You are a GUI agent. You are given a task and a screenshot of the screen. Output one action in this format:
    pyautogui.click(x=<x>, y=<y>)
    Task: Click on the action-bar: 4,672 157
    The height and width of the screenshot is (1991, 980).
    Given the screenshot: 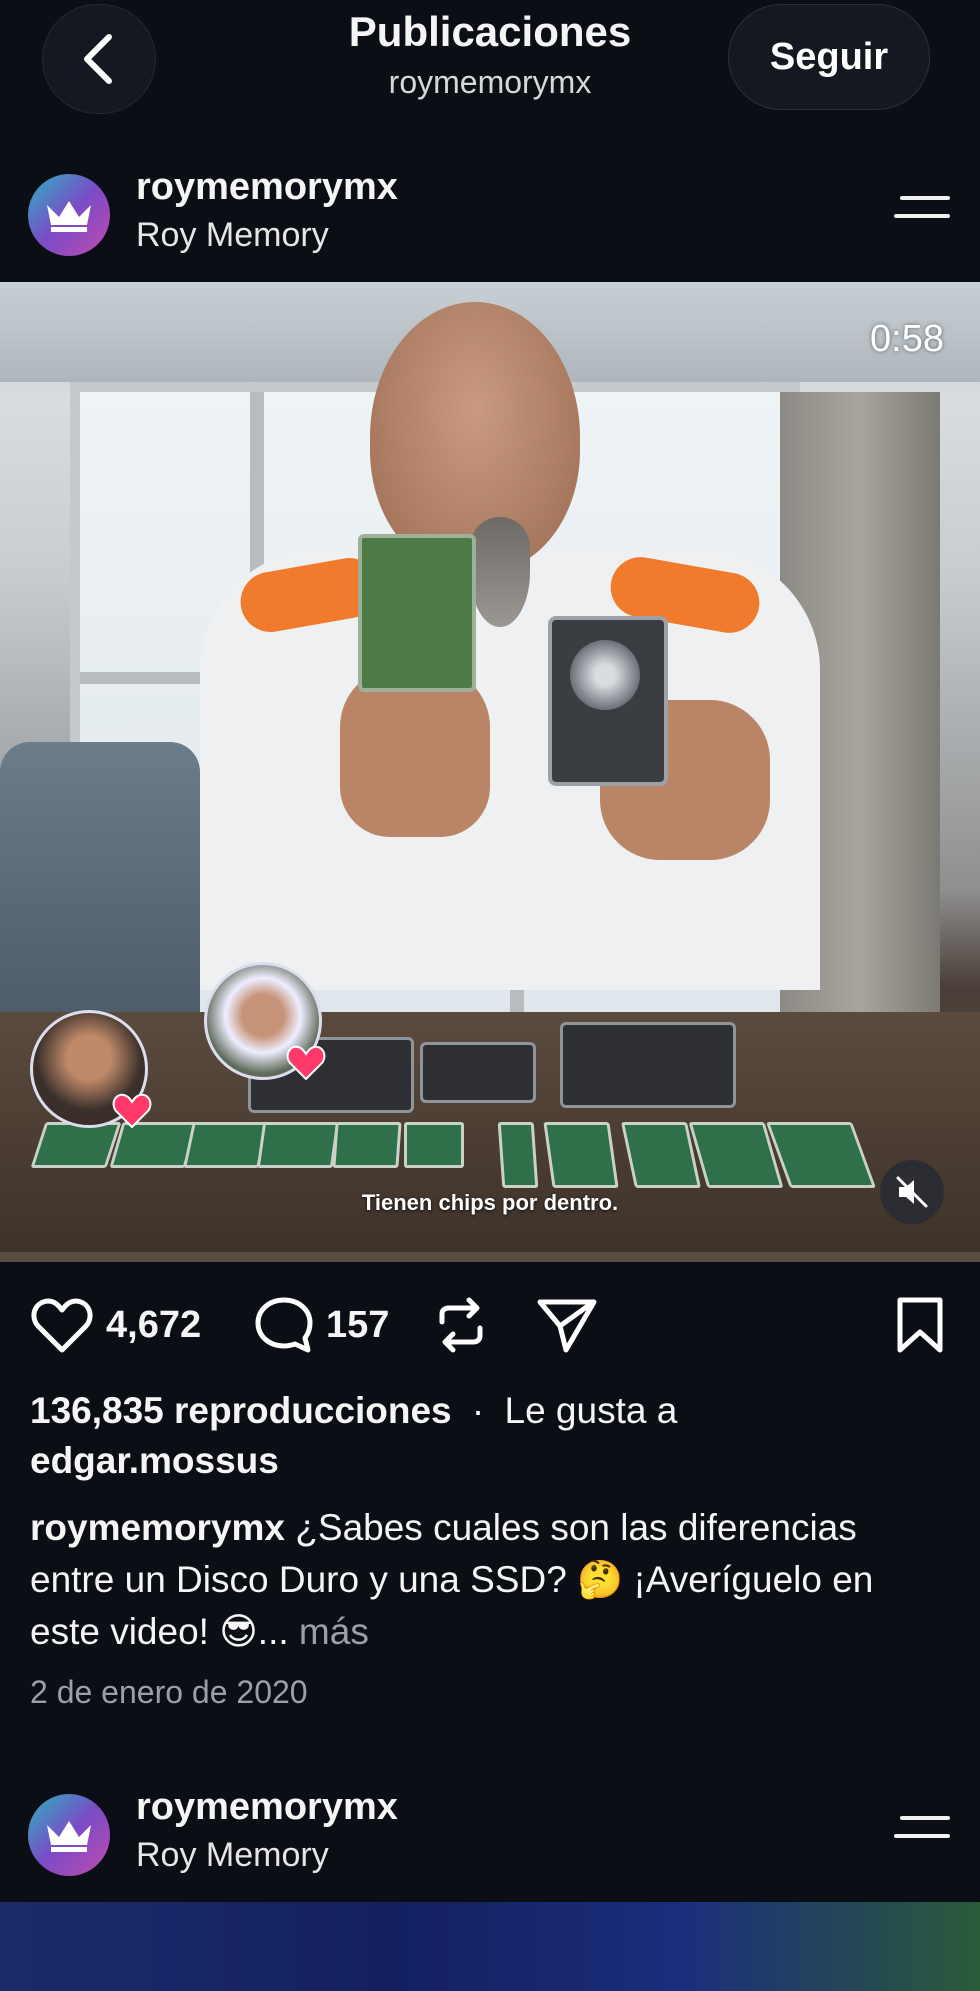 What is the action you would take?
    pyautogui.click(x=490, y=1326)
    